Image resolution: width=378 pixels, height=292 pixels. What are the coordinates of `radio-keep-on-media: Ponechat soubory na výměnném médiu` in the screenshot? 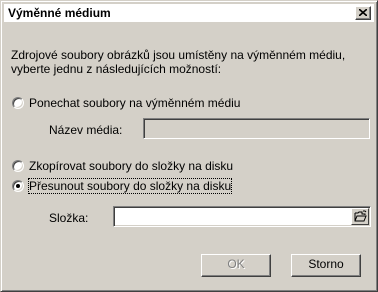 It's located at (126, 103).